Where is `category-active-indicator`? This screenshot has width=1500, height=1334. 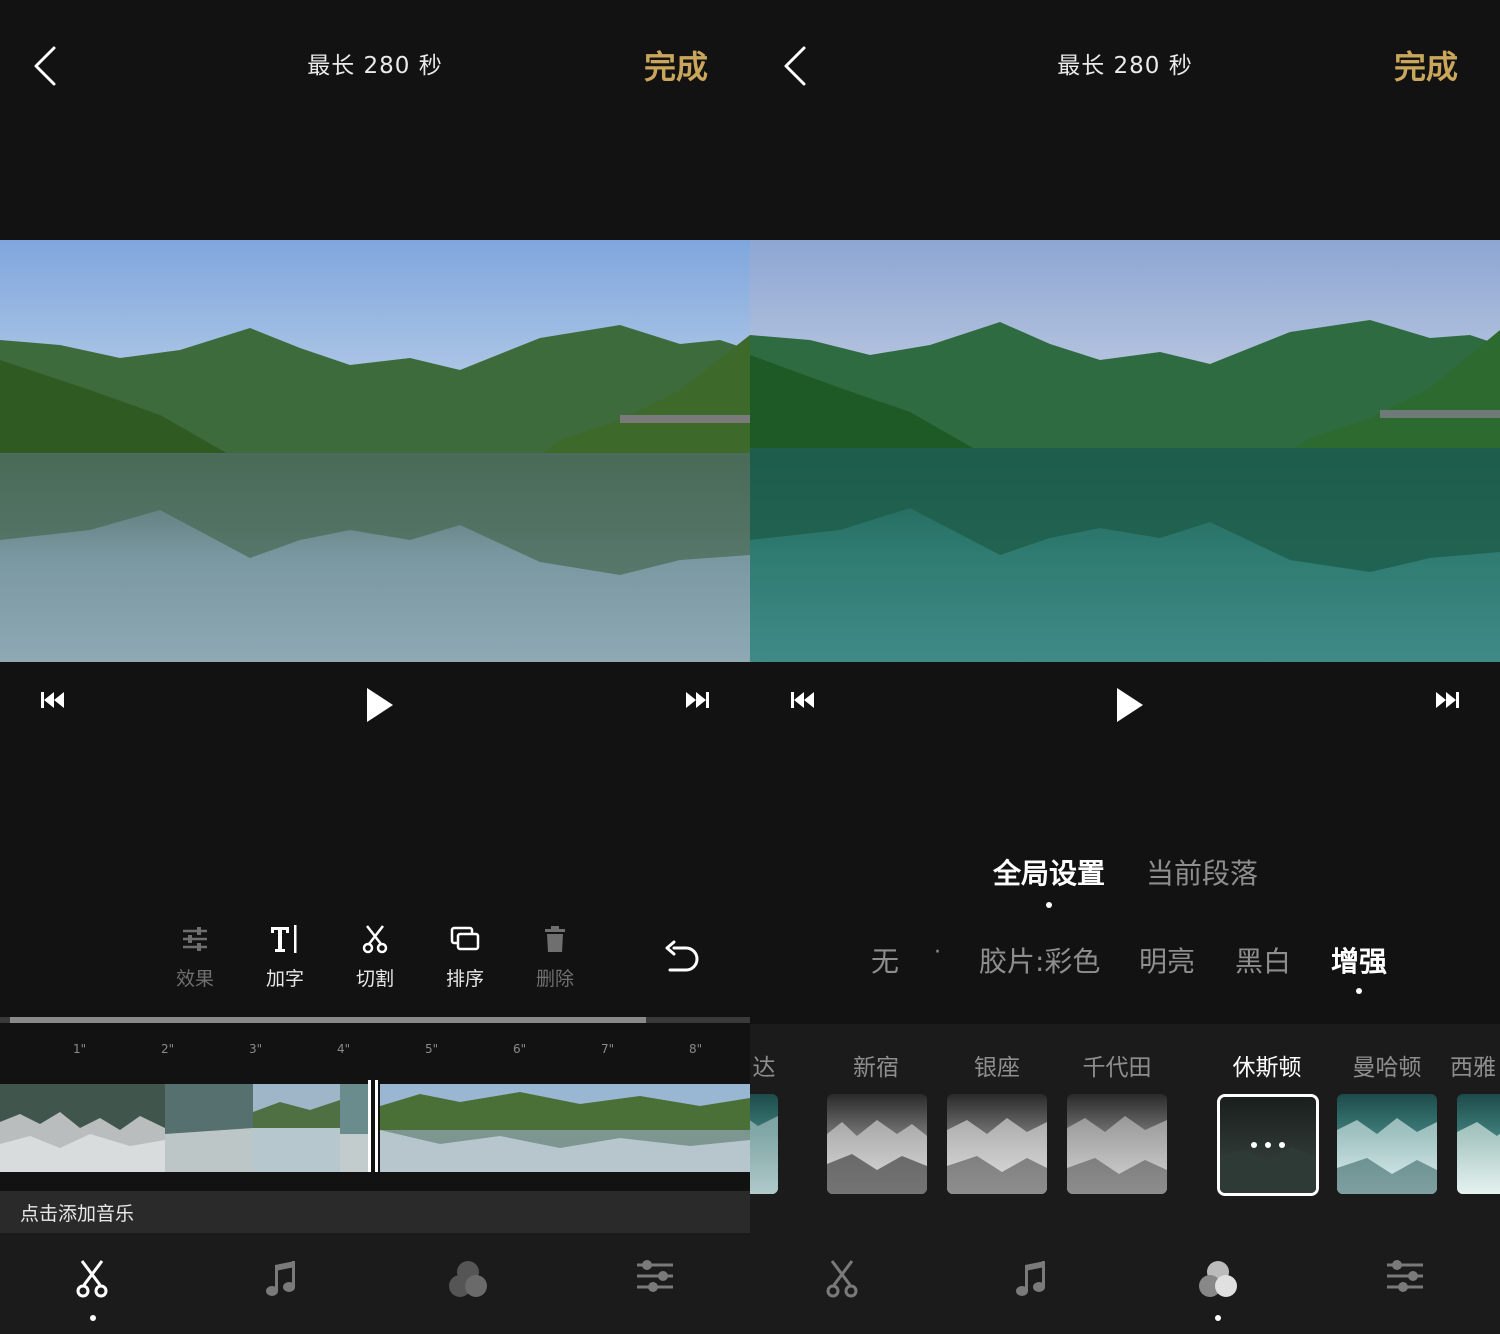 category-active-indicator is located at coordinates (1359, 991).